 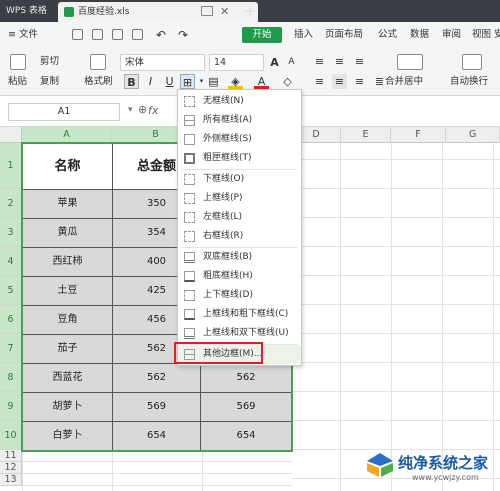 I want to click on menu-item-top-bottom: 上下框线(D), so click(x=239, y=295).